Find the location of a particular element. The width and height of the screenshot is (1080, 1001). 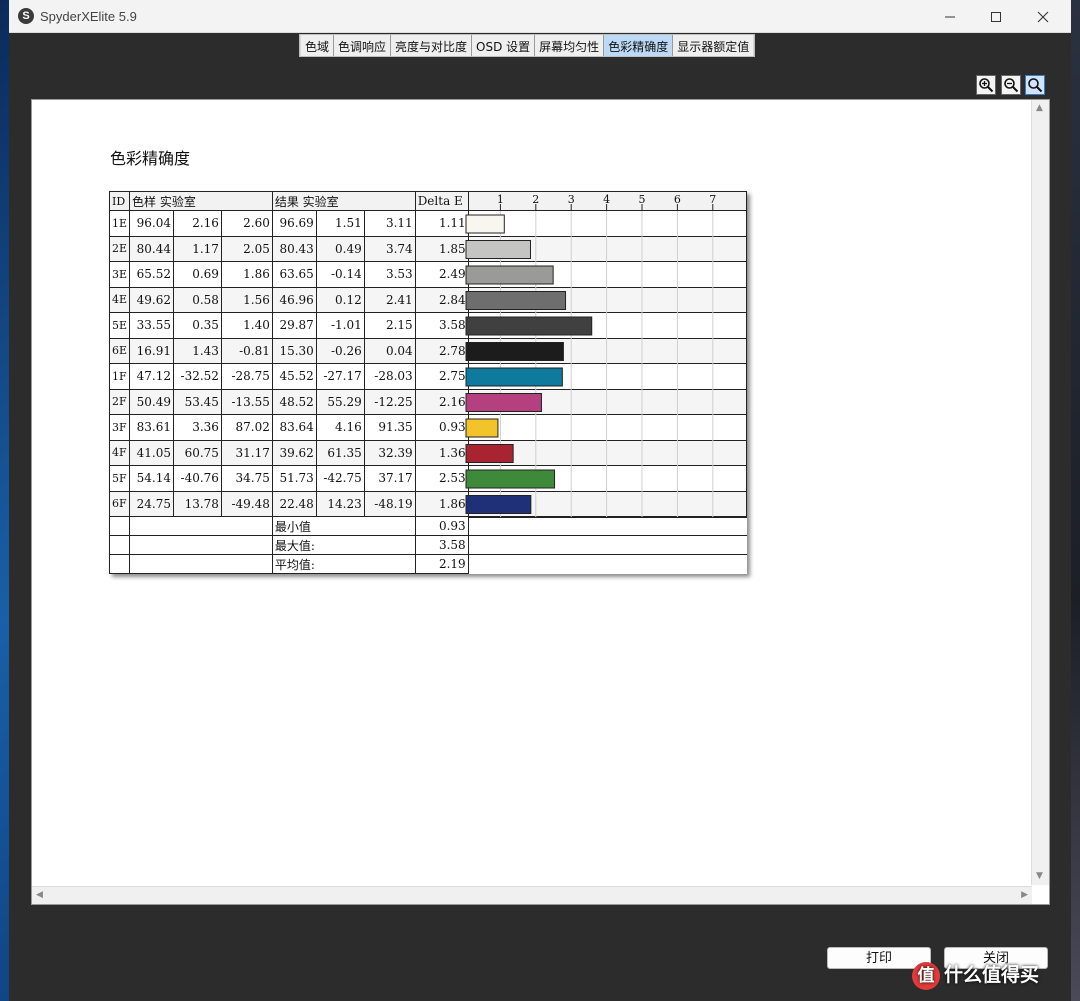

sample-lab-value: 65.52 is located at coordinates (151, 274).